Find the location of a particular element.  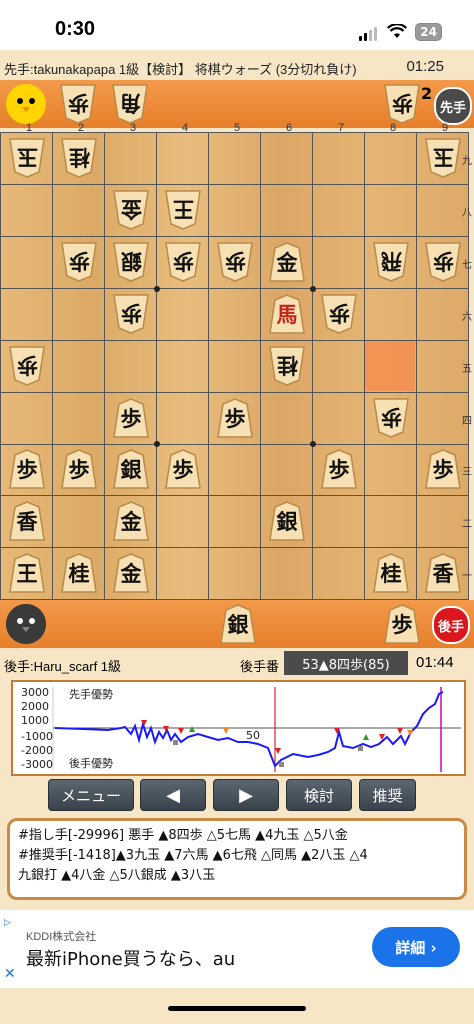

ad-details-button: 詳細 › is located at coordinates (416, 947).